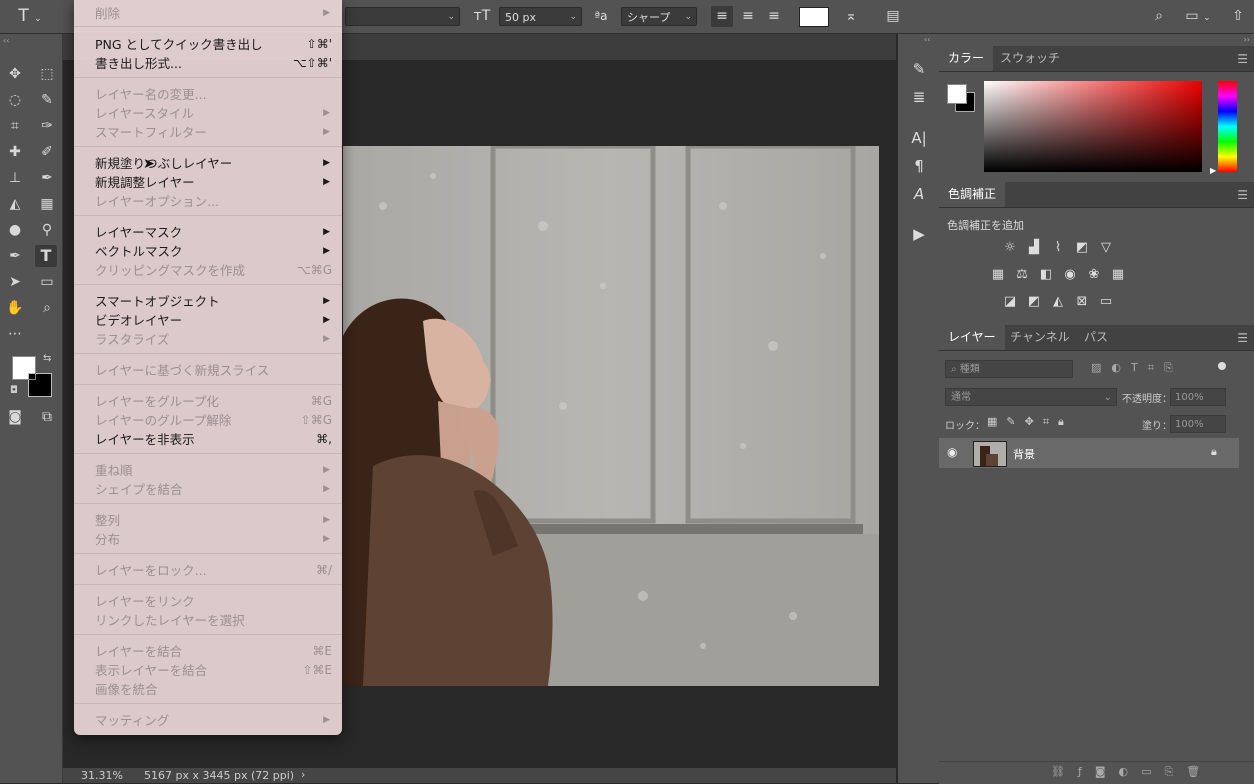  Describe the element at coordinates (47, 230) in the screenshot. I see `dodge-tool-icon: ⚲` at that location.